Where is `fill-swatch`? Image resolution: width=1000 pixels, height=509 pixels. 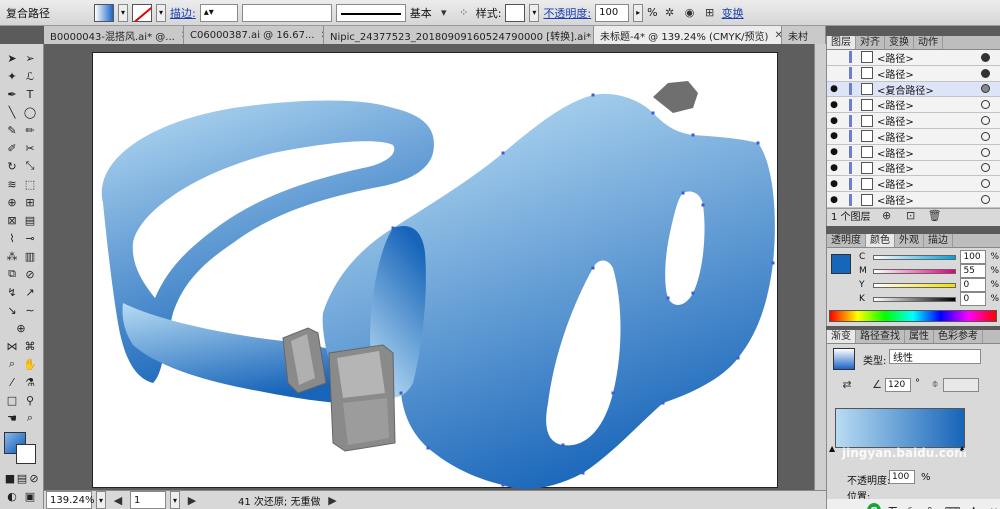
fill-swatch is located at coordinates (104, 12).